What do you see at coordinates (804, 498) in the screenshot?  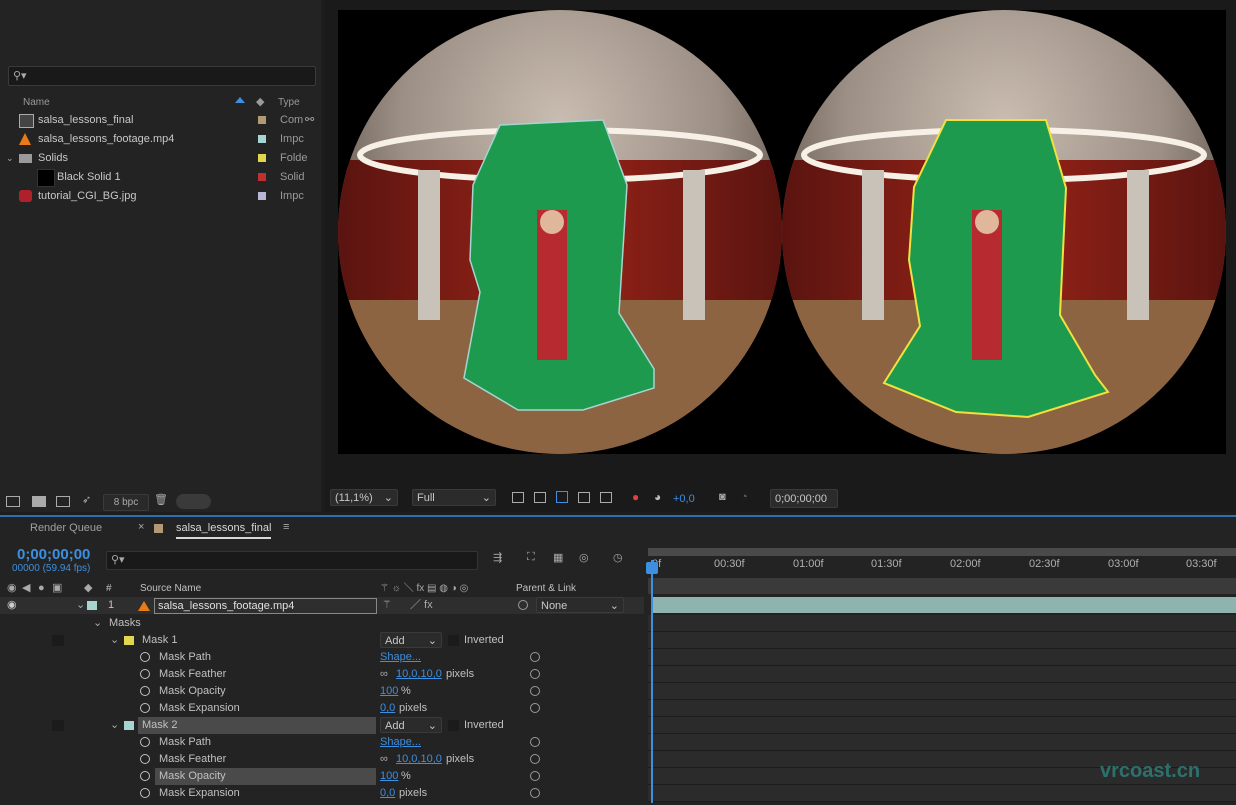 I see `current-time-display: 0;00;00;00` at bounding box center [804, 498].